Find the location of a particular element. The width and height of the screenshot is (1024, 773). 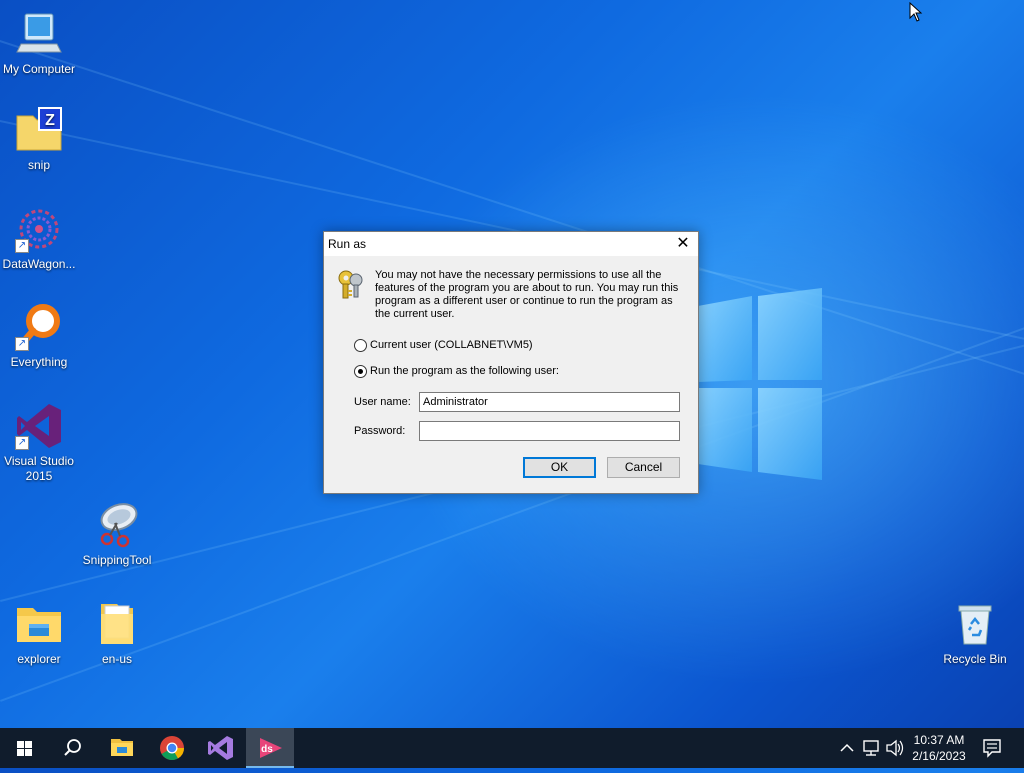

network-icon is located at coordinates (871, 748).